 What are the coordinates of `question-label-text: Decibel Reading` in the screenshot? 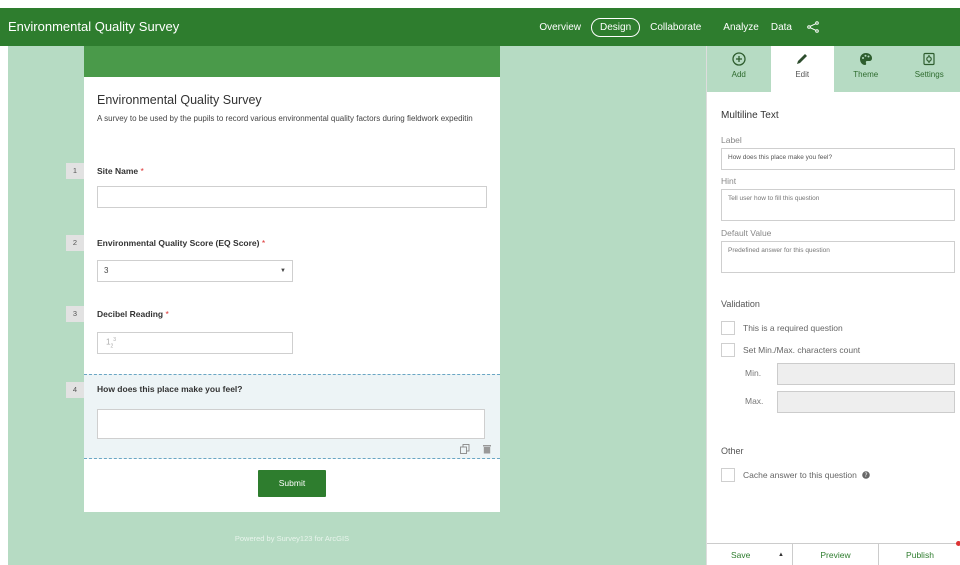 It's located at (130, 314).